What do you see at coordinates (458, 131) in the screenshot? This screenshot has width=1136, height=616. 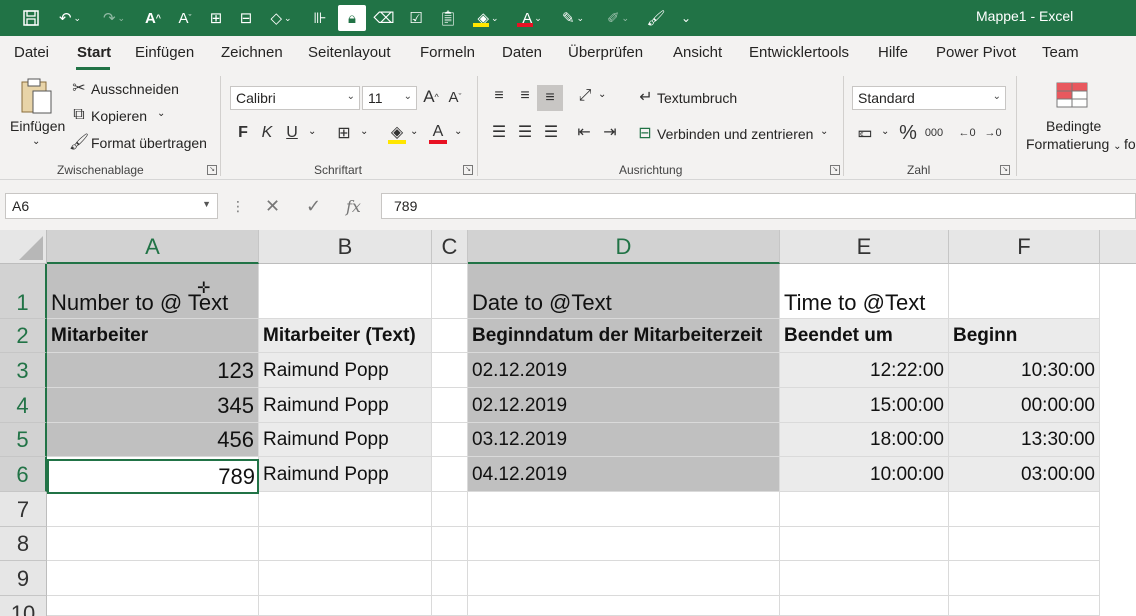 I see `font-color-dropdown-icon: ⌄` at bounding box center [458, 131].